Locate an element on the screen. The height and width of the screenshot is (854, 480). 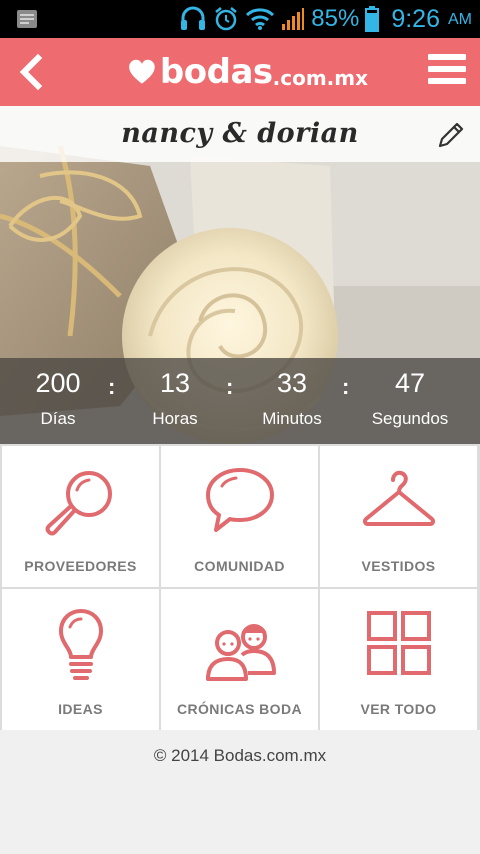
countdown-seconds: 47 Segundos is located at coordinates (410, 398).